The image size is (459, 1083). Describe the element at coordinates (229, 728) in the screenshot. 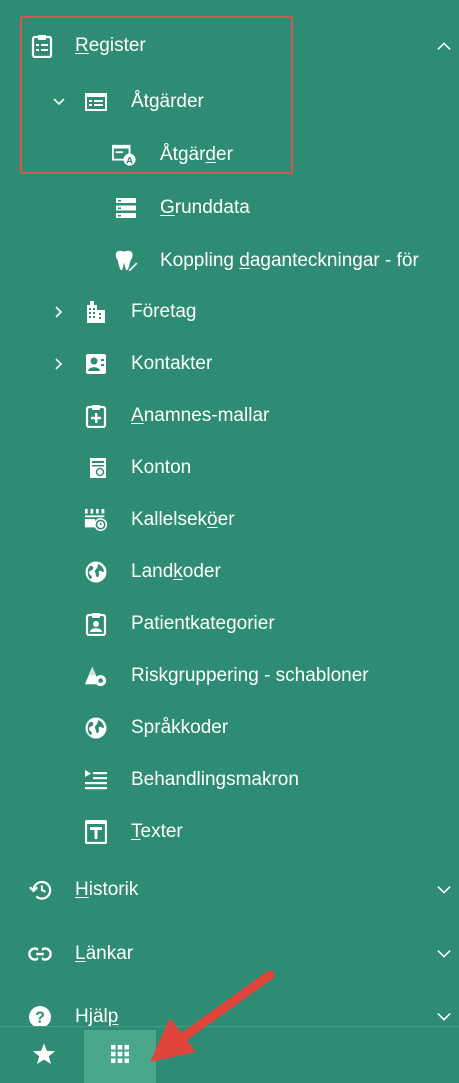

I see `nav-sprakkoder: Språkkoder` at that location.